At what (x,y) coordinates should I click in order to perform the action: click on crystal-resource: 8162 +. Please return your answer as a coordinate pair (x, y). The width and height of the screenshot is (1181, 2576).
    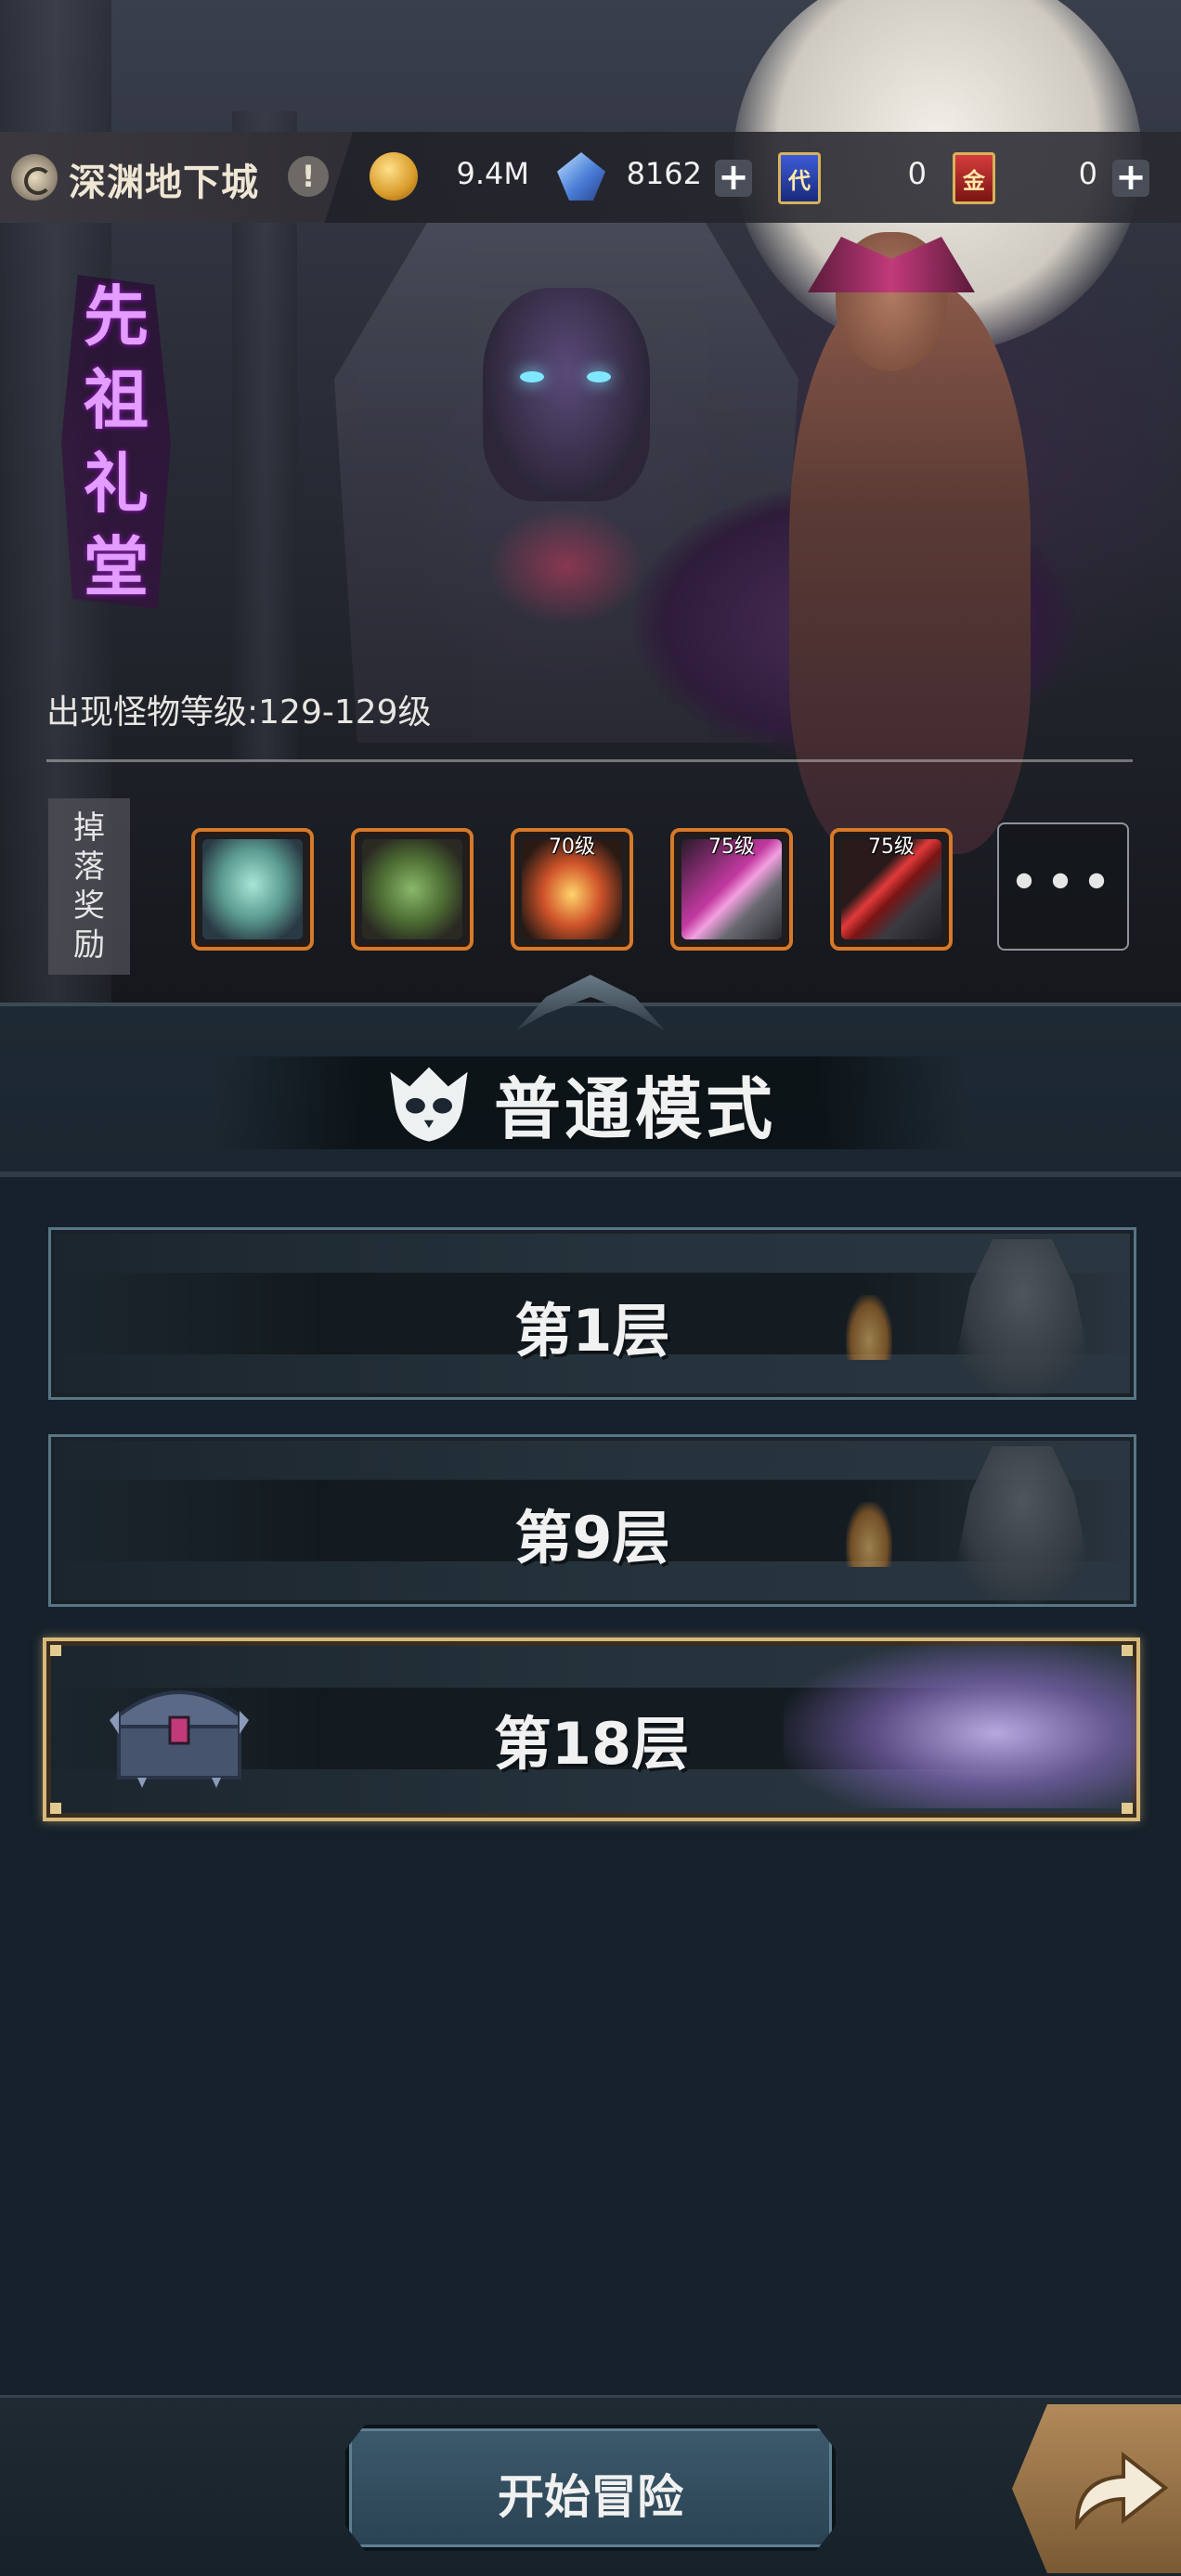
    Looking at the image, I should click on (655, 177).